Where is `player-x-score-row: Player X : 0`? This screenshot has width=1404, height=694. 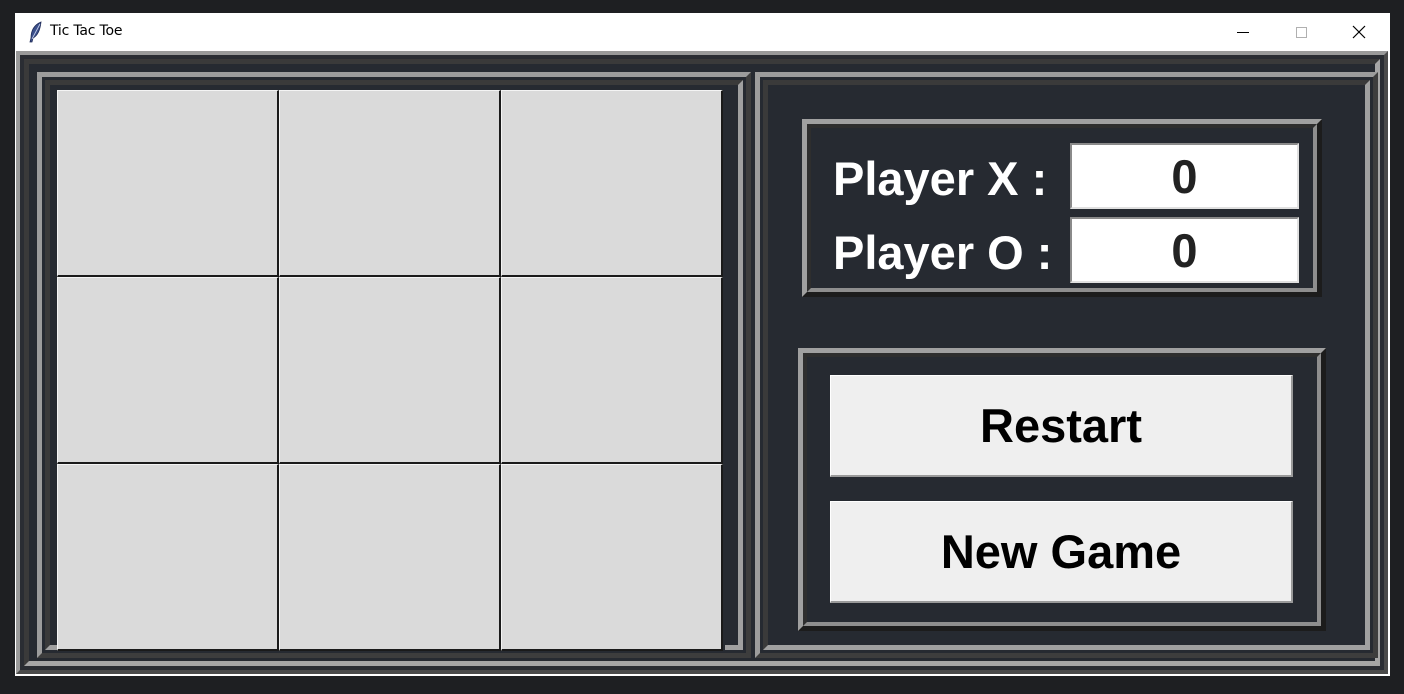
player-x-score-row: Player X : 0 is located at coordinates (1073, 176).